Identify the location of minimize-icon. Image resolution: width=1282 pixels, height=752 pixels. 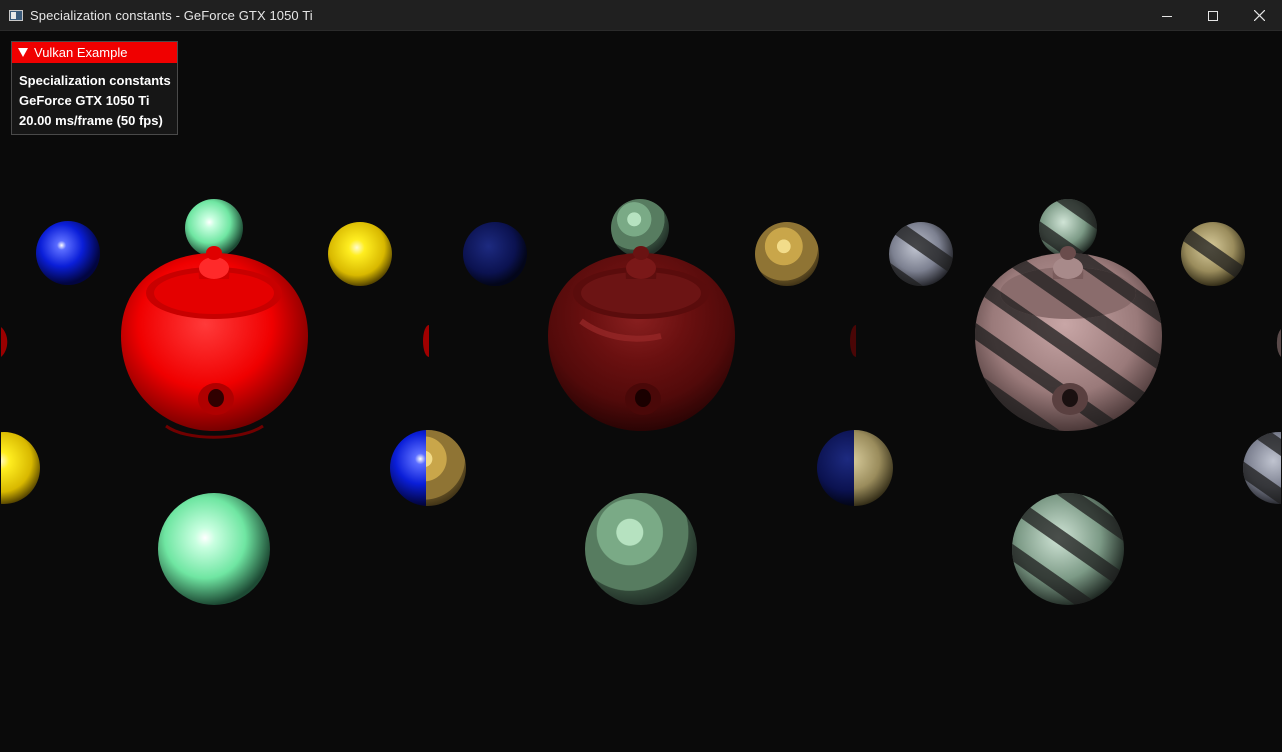
(1167, 16).